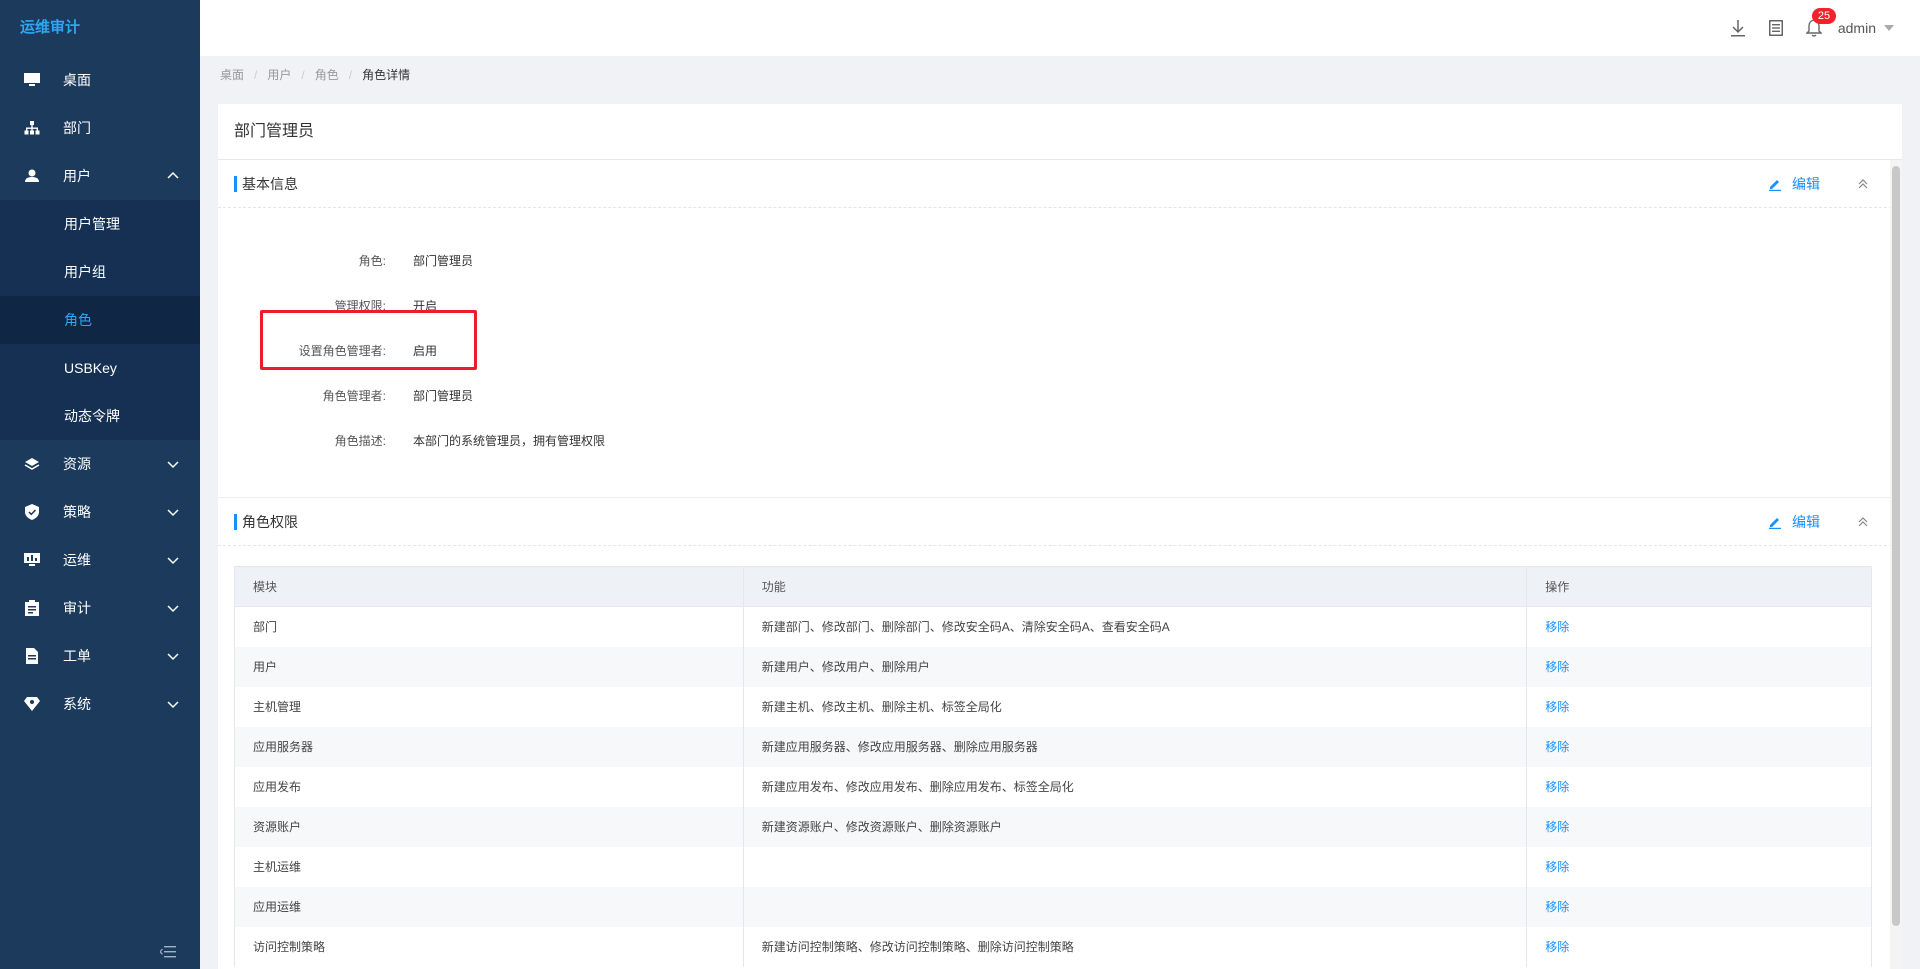 The height and width of the screenshot is (969, 1920). I want to click on bell-icon: 25, so click(1820, 23).